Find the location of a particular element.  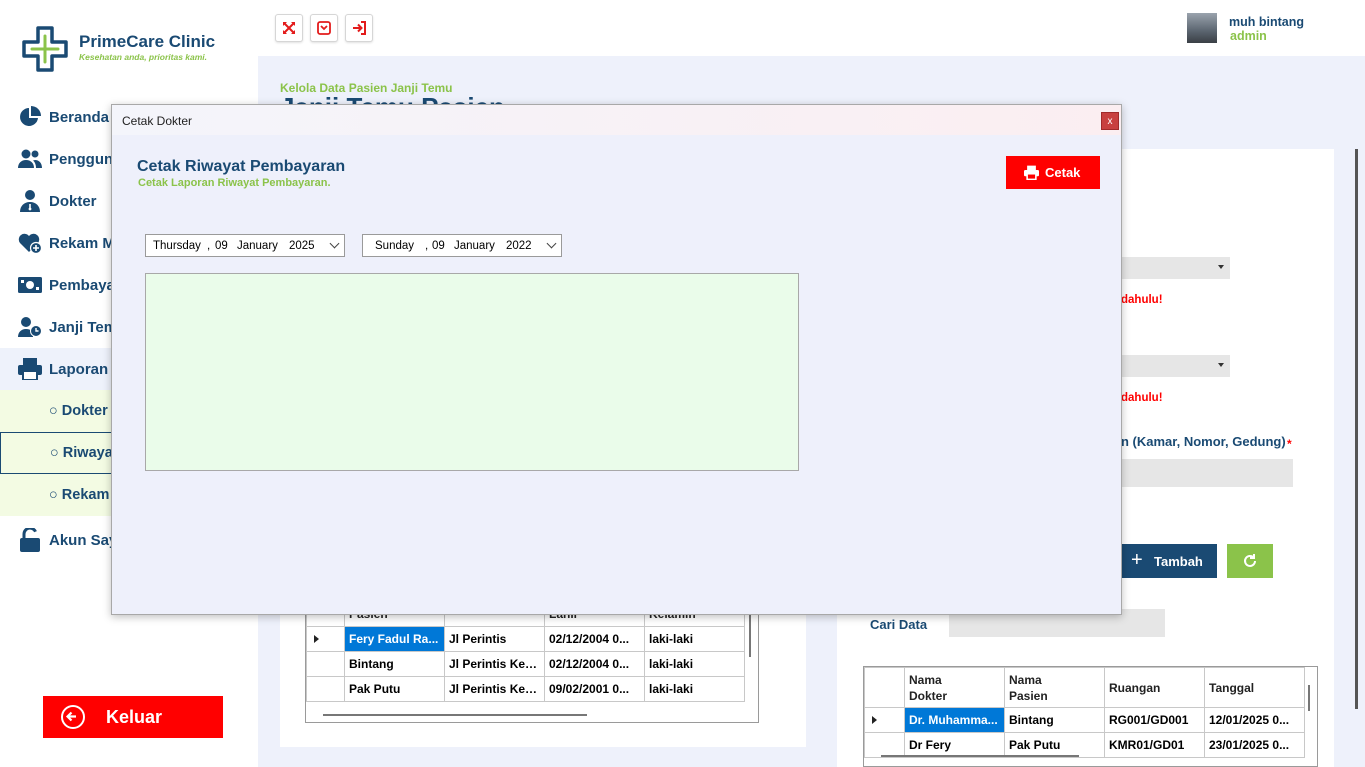

date-year: 2022 is located at coordinates (519, 246).